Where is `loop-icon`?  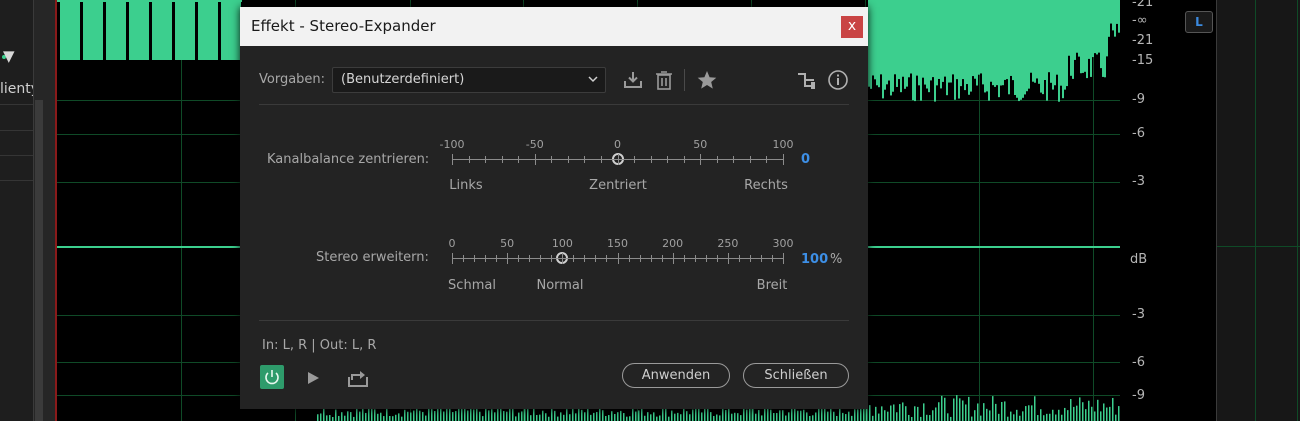
loop-icon is located at coordinates (358, 378).